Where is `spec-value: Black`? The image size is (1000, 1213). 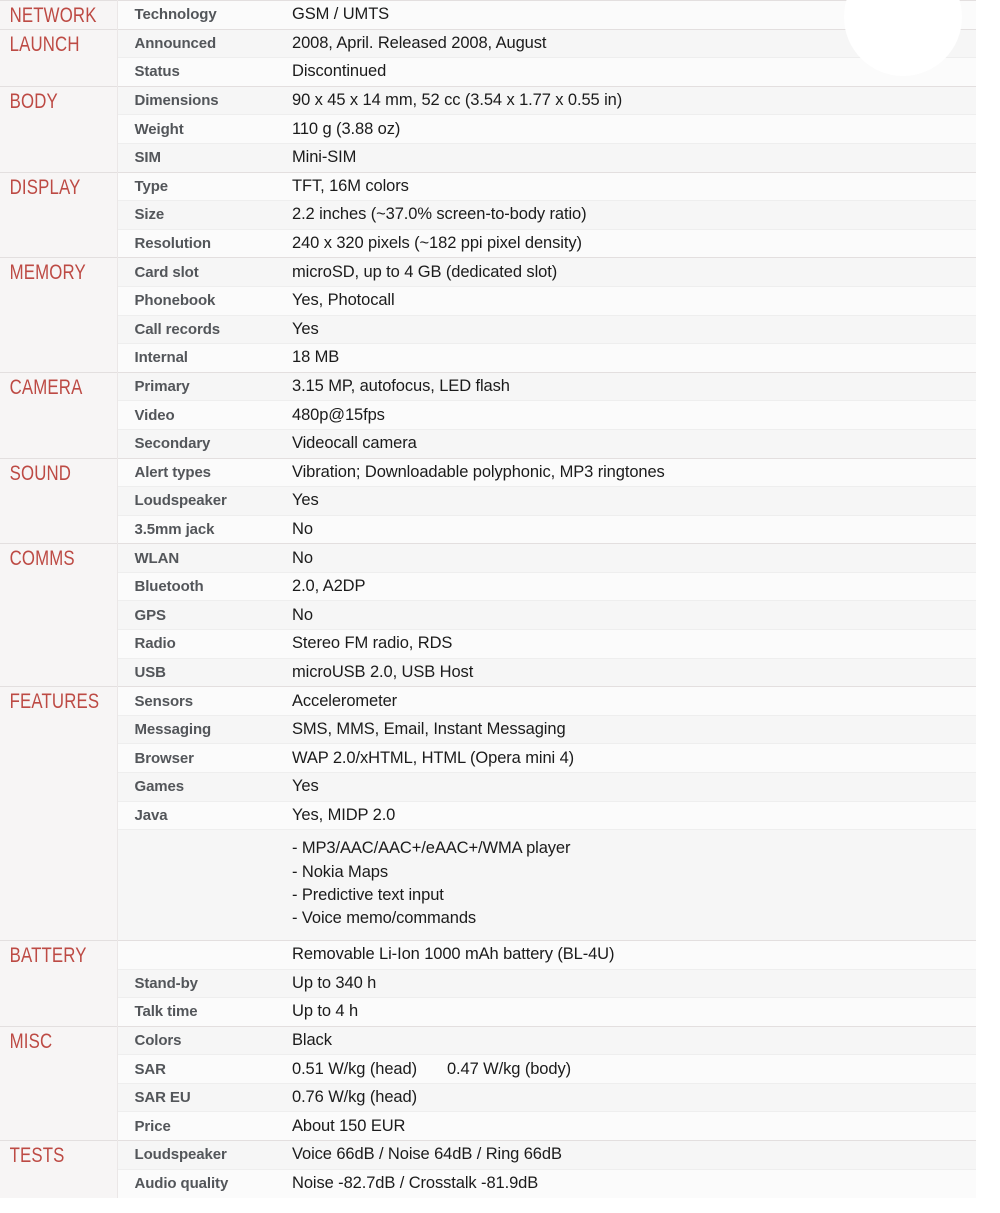
spec-value: Black is located at coordinates (625, 1040).